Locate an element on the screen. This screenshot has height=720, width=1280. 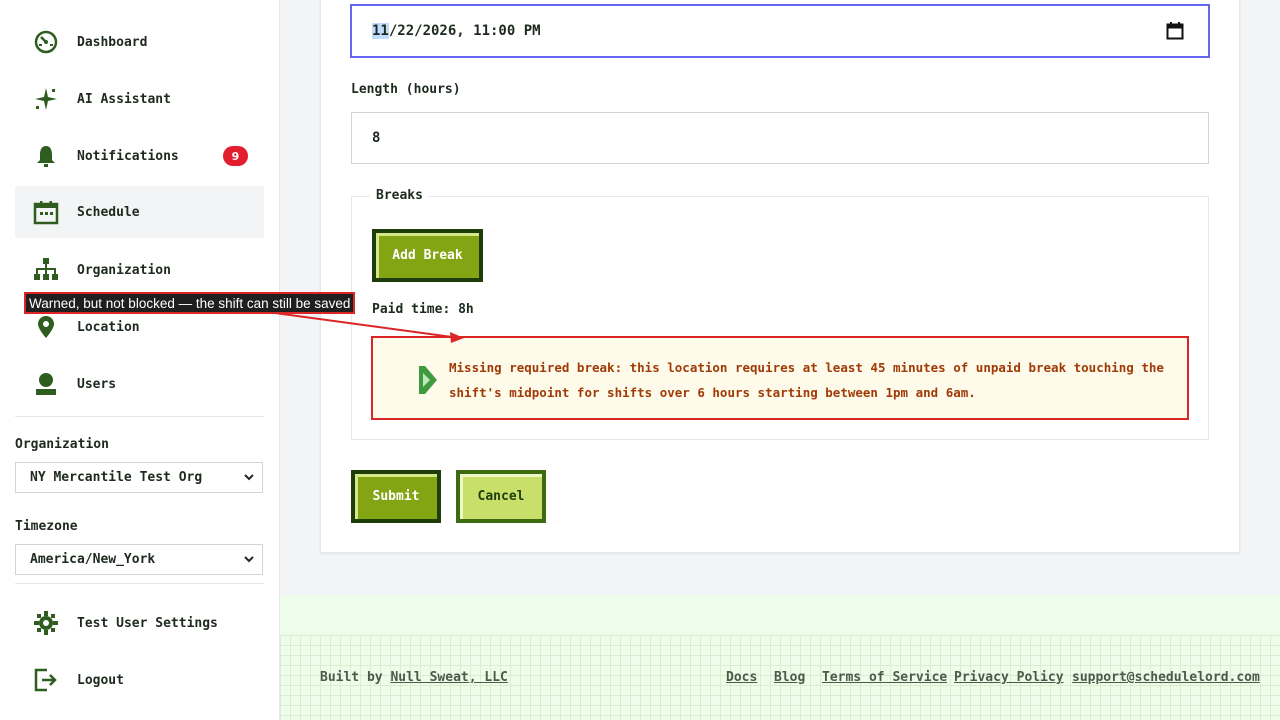
sidebar-item-notifications: Notifications 9 is located at coordinates (139, 156).